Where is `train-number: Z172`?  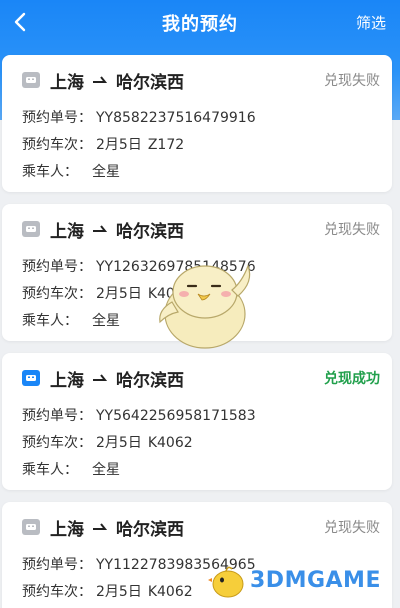 train-number: Z172 is located at coordinates (166, 145).